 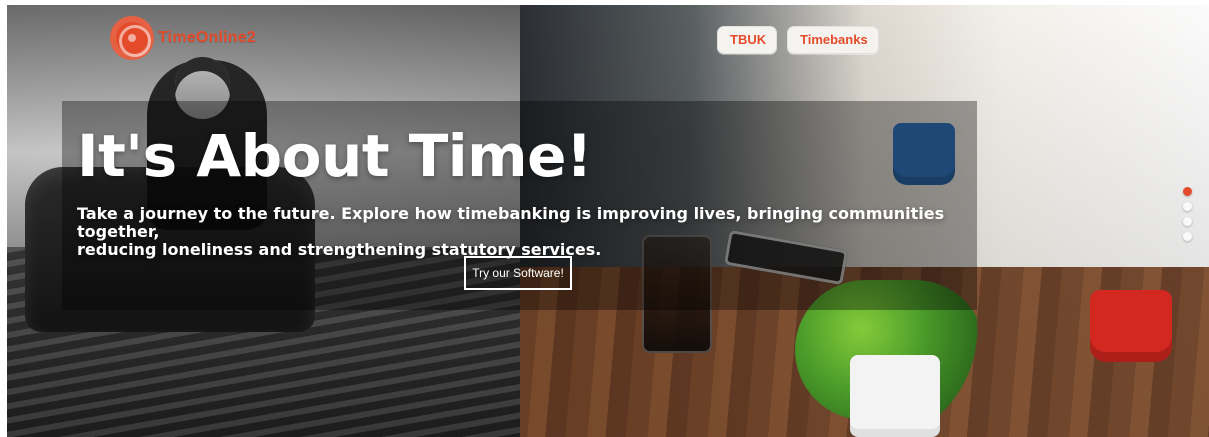 What do you see at coordinates (833, 40) in the screenshot?
I see `nav-timebanks-button: Timebanks` at bounding box center [833, 40].